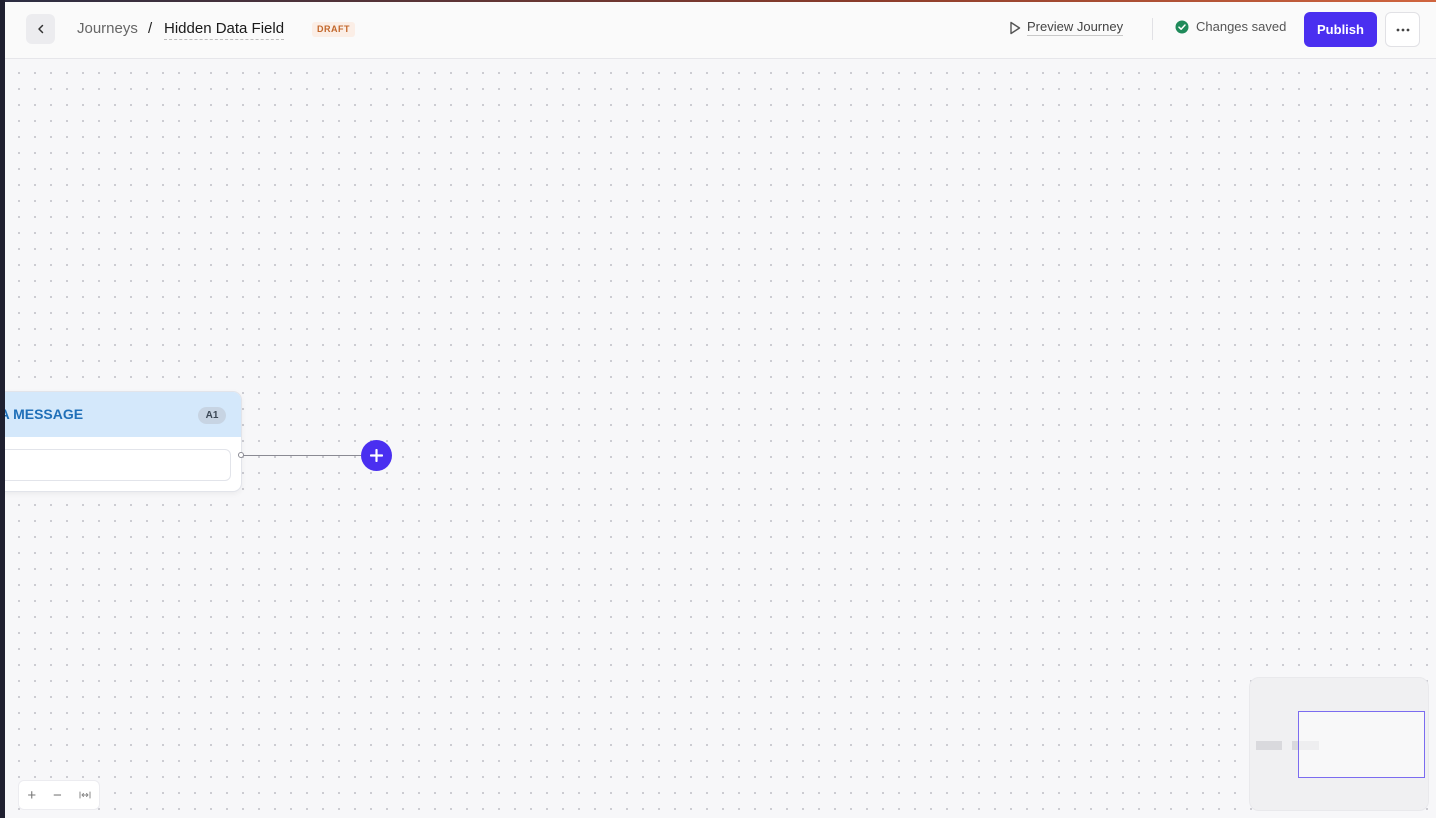 Image resolution: width=1436 pixels, height=818 pixels. I want to click on more-options-button, so click(1402, 29).